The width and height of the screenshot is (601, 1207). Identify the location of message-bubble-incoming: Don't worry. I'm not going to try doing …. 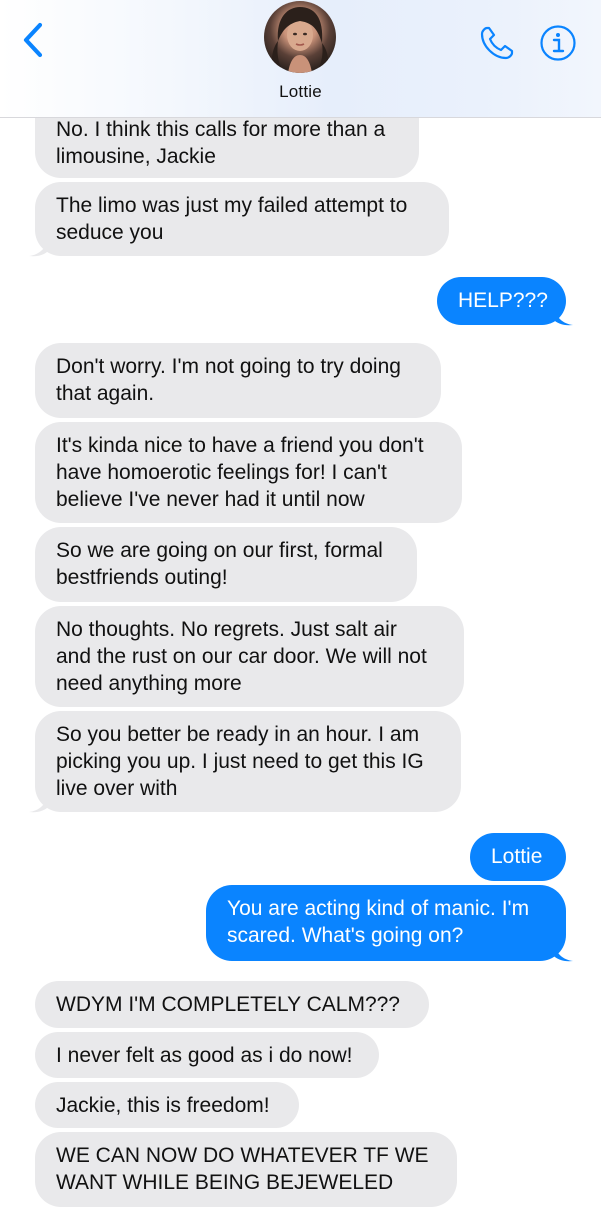
(238, 380).